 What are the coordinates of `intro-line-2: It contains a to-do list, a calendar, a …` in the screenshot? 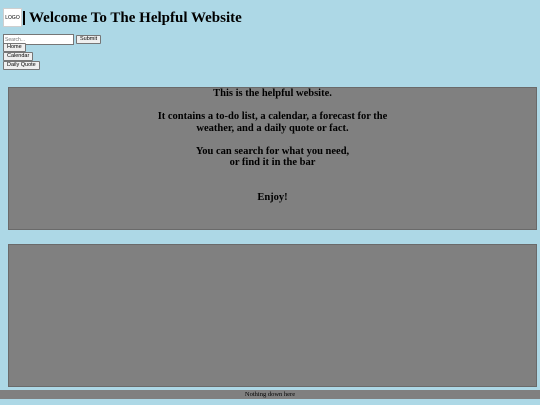 It's located at (272, 116).